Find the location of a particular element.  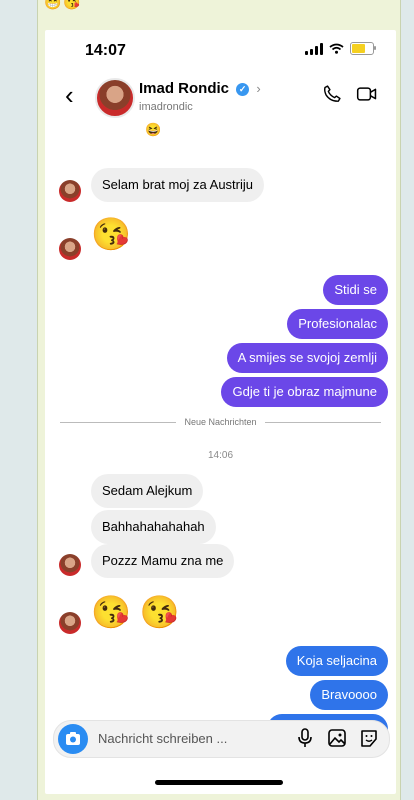

chat-header: ‹ Imad Rondic ✓ › imadrondic is located at coordinates (220, 102).